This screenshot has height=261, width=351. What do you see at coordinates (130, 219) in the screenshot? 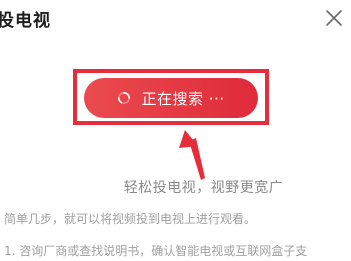
I see `intro-text: 简单几步，就可以将视频投到电视上进行观看。` at bounding box center [130, 219].